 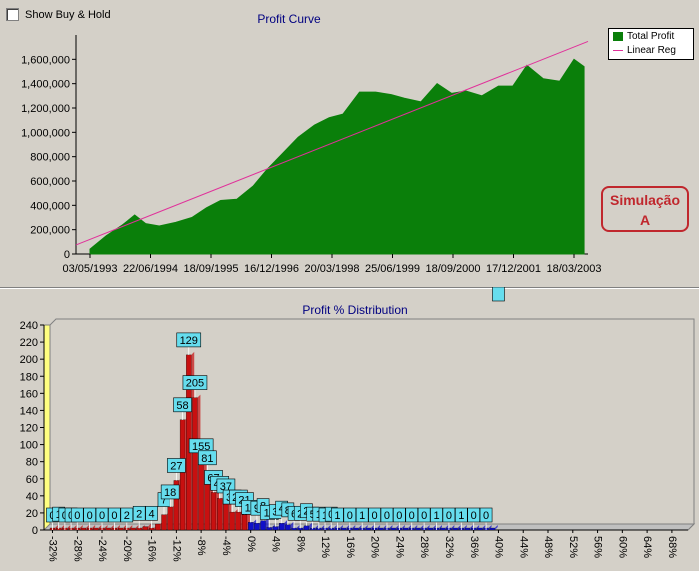 What do you see at coordinates (195, 384) in the screenshot?
I see `distribution-value-text: 205` at bounding box center [195, 384].